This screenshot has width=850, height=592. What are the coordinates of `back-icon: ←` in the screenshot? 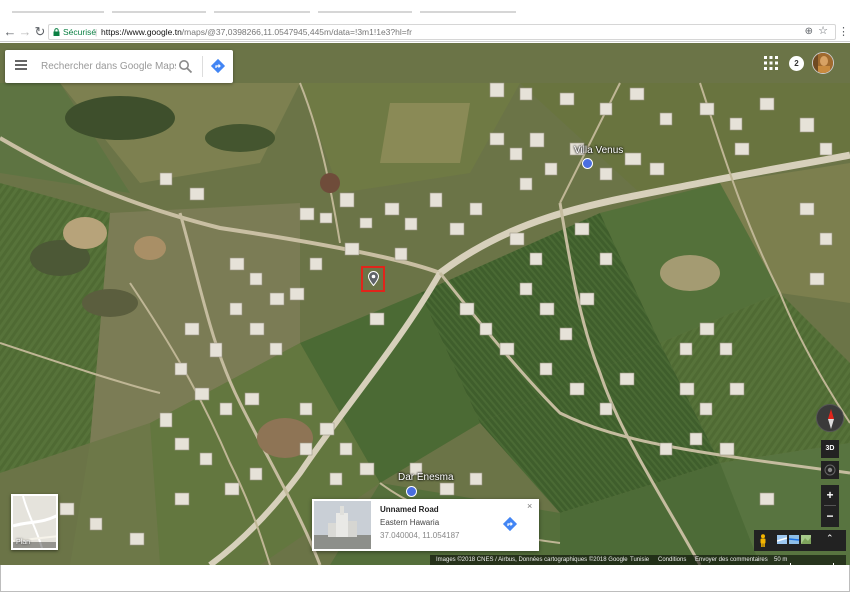 It's located at (10, 32).